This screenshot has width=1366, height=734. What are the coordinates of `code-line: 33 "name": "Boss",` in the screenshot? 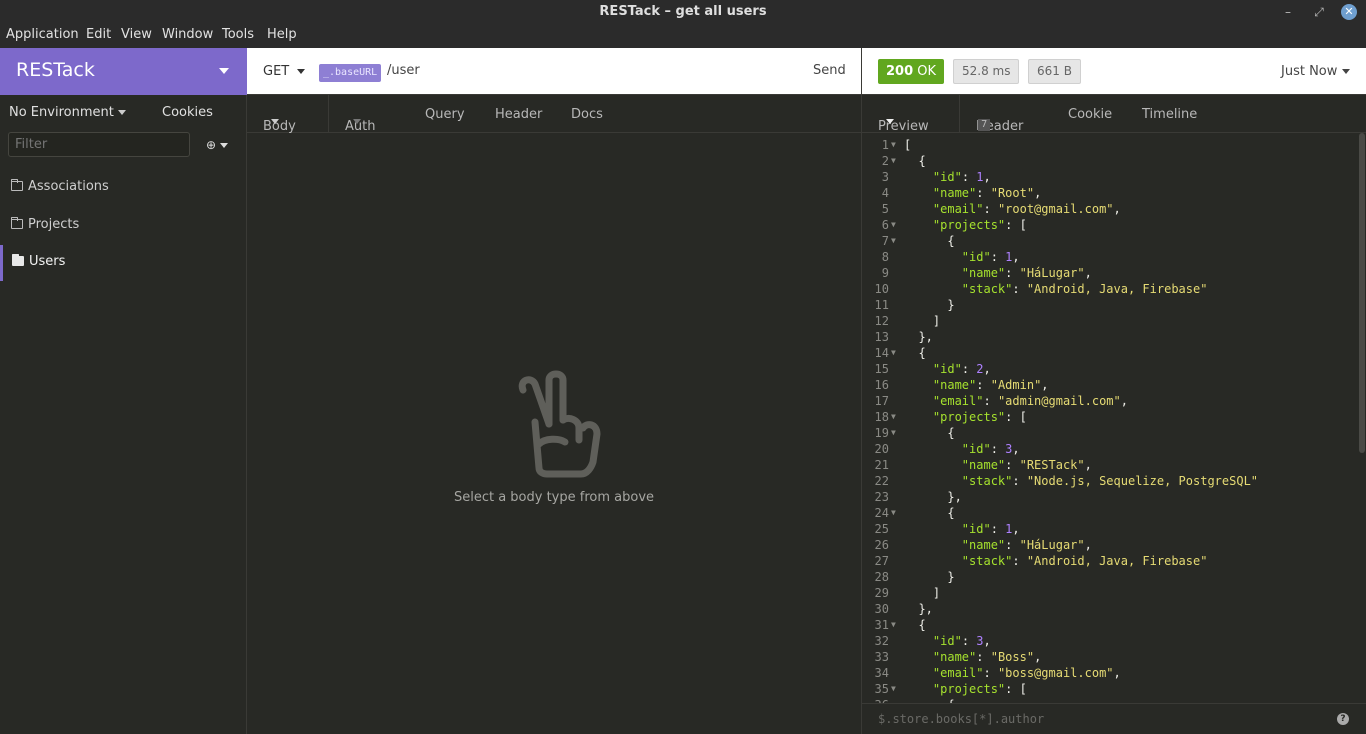 It's located at (1112, 657).